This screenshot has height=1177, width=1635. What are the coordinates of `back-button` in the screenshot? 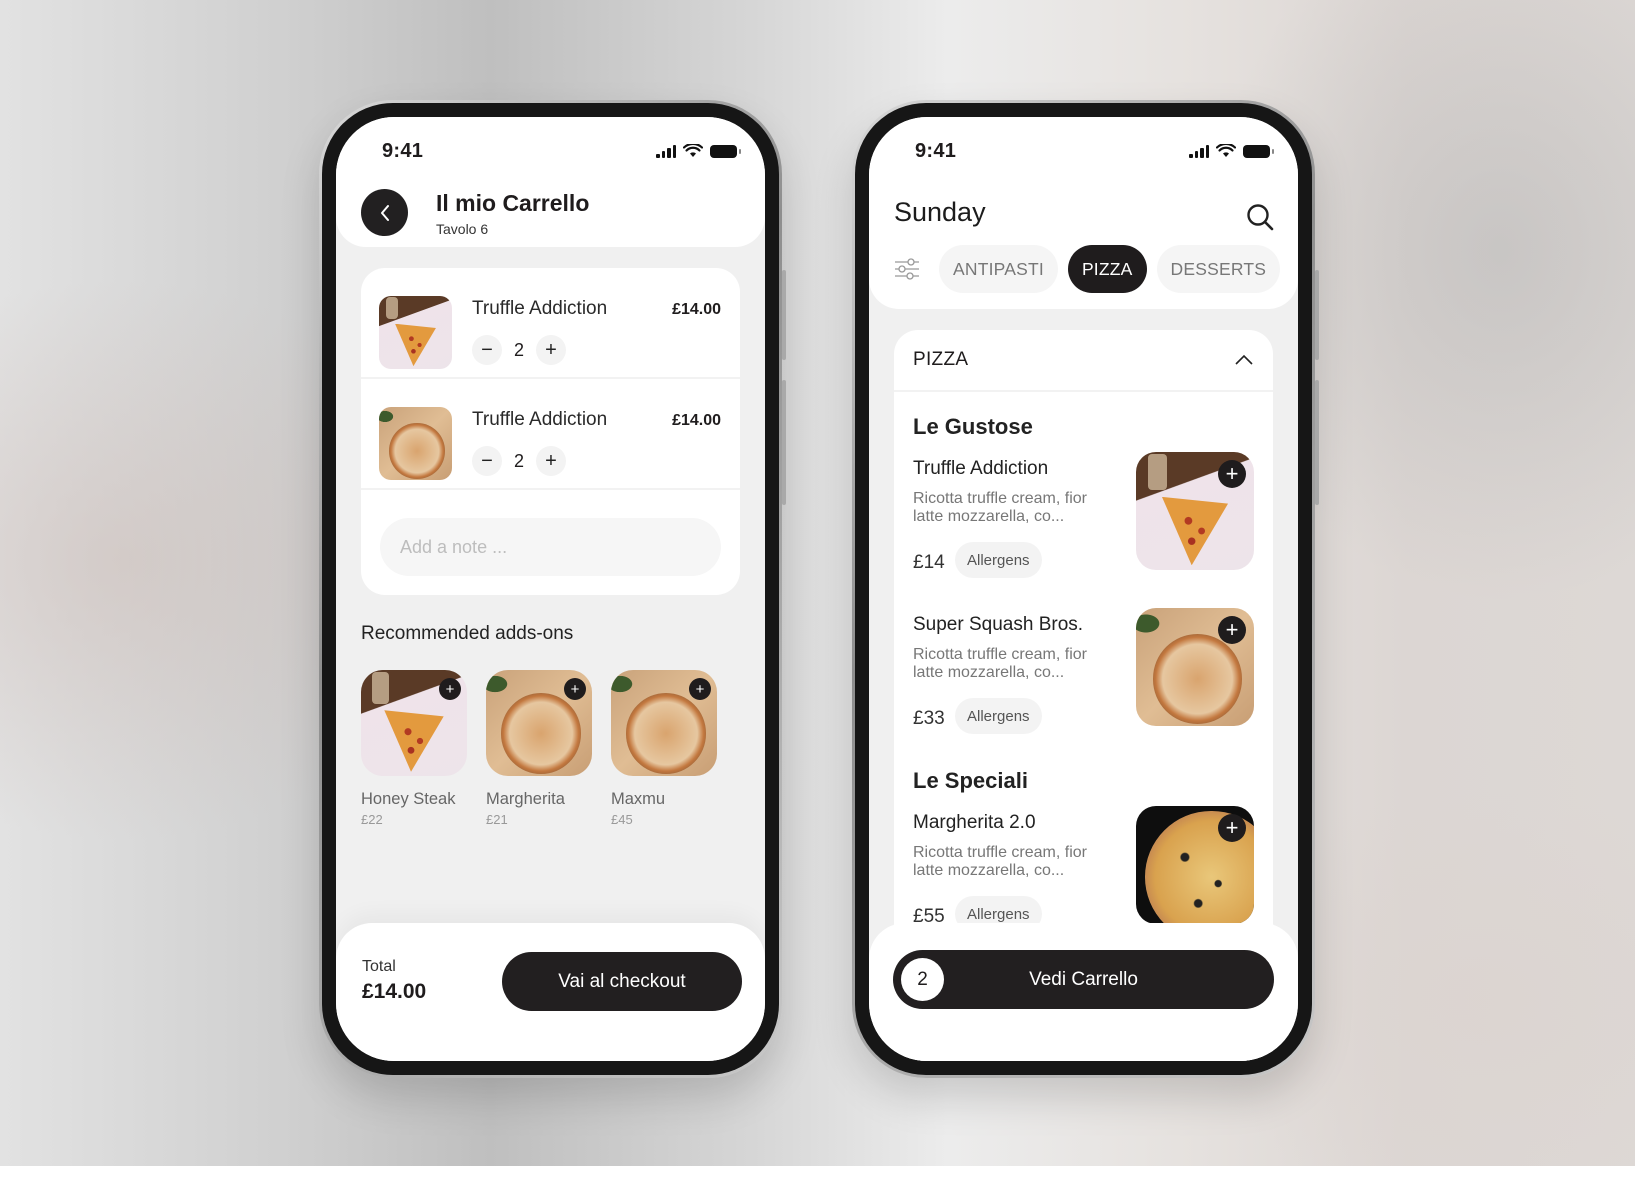 It's located at (384, 212).